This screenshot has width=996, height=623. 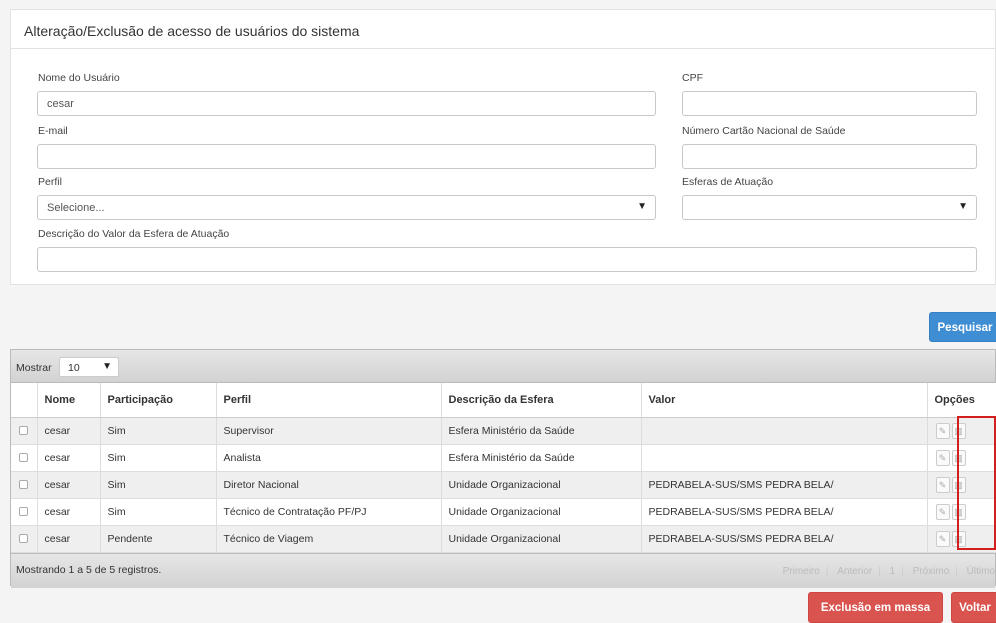 What do you see at coordinates (53, 131) in the screenshot?
I see `email-label: E-mail` at bounding box center [53, 131].